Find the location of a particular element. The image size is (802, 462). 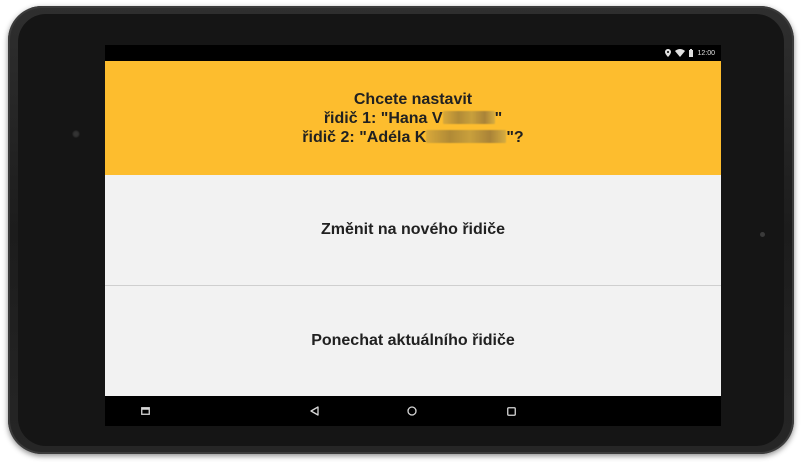

driver-2-line: řidič 2: "Adéla K "? is located at coordinates (412, 137).